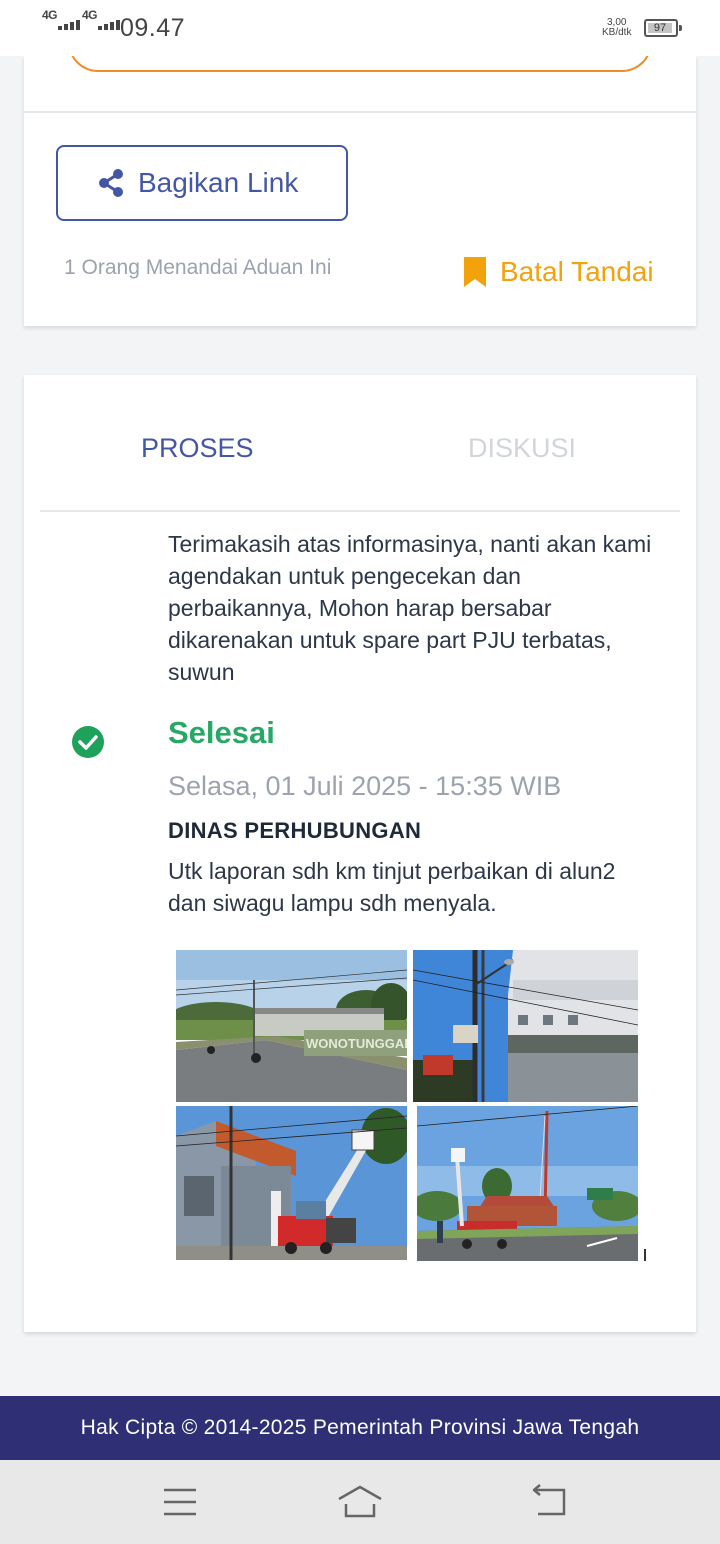 This screenshot has height=1544, width=720. Describe the element at coordinates (645, 1255) in the screenshot. I see `text-cursor` at that location.